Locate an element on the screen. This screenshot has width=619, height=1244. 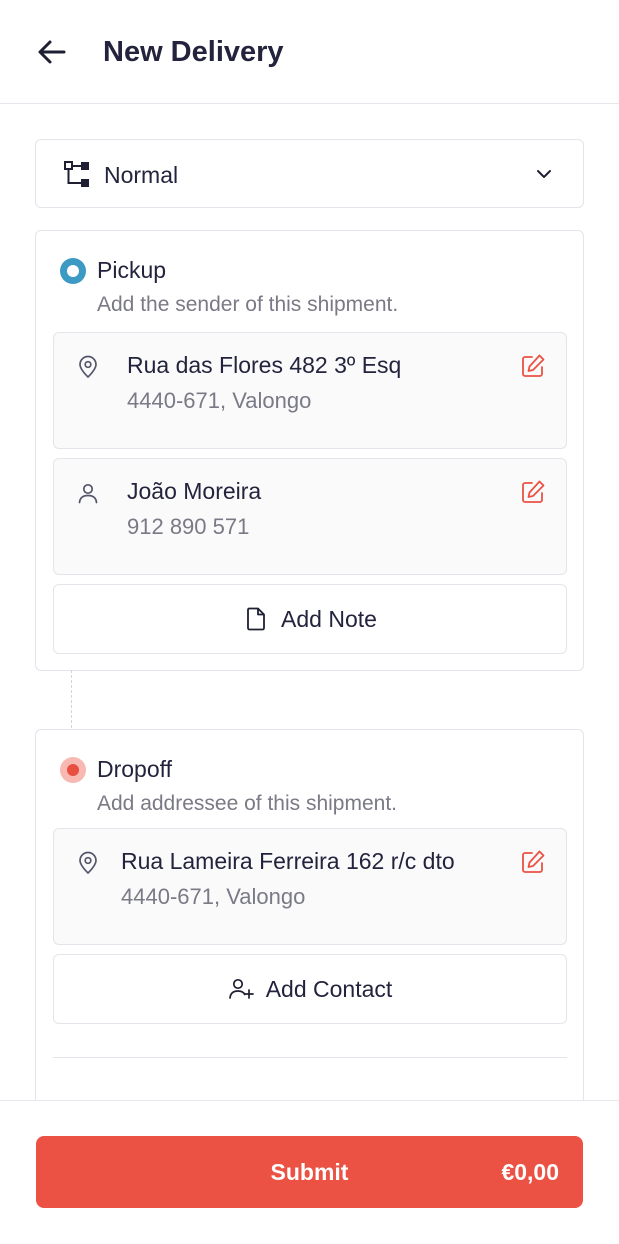
app-header: New Delivery is located at coordinates (309, 52).